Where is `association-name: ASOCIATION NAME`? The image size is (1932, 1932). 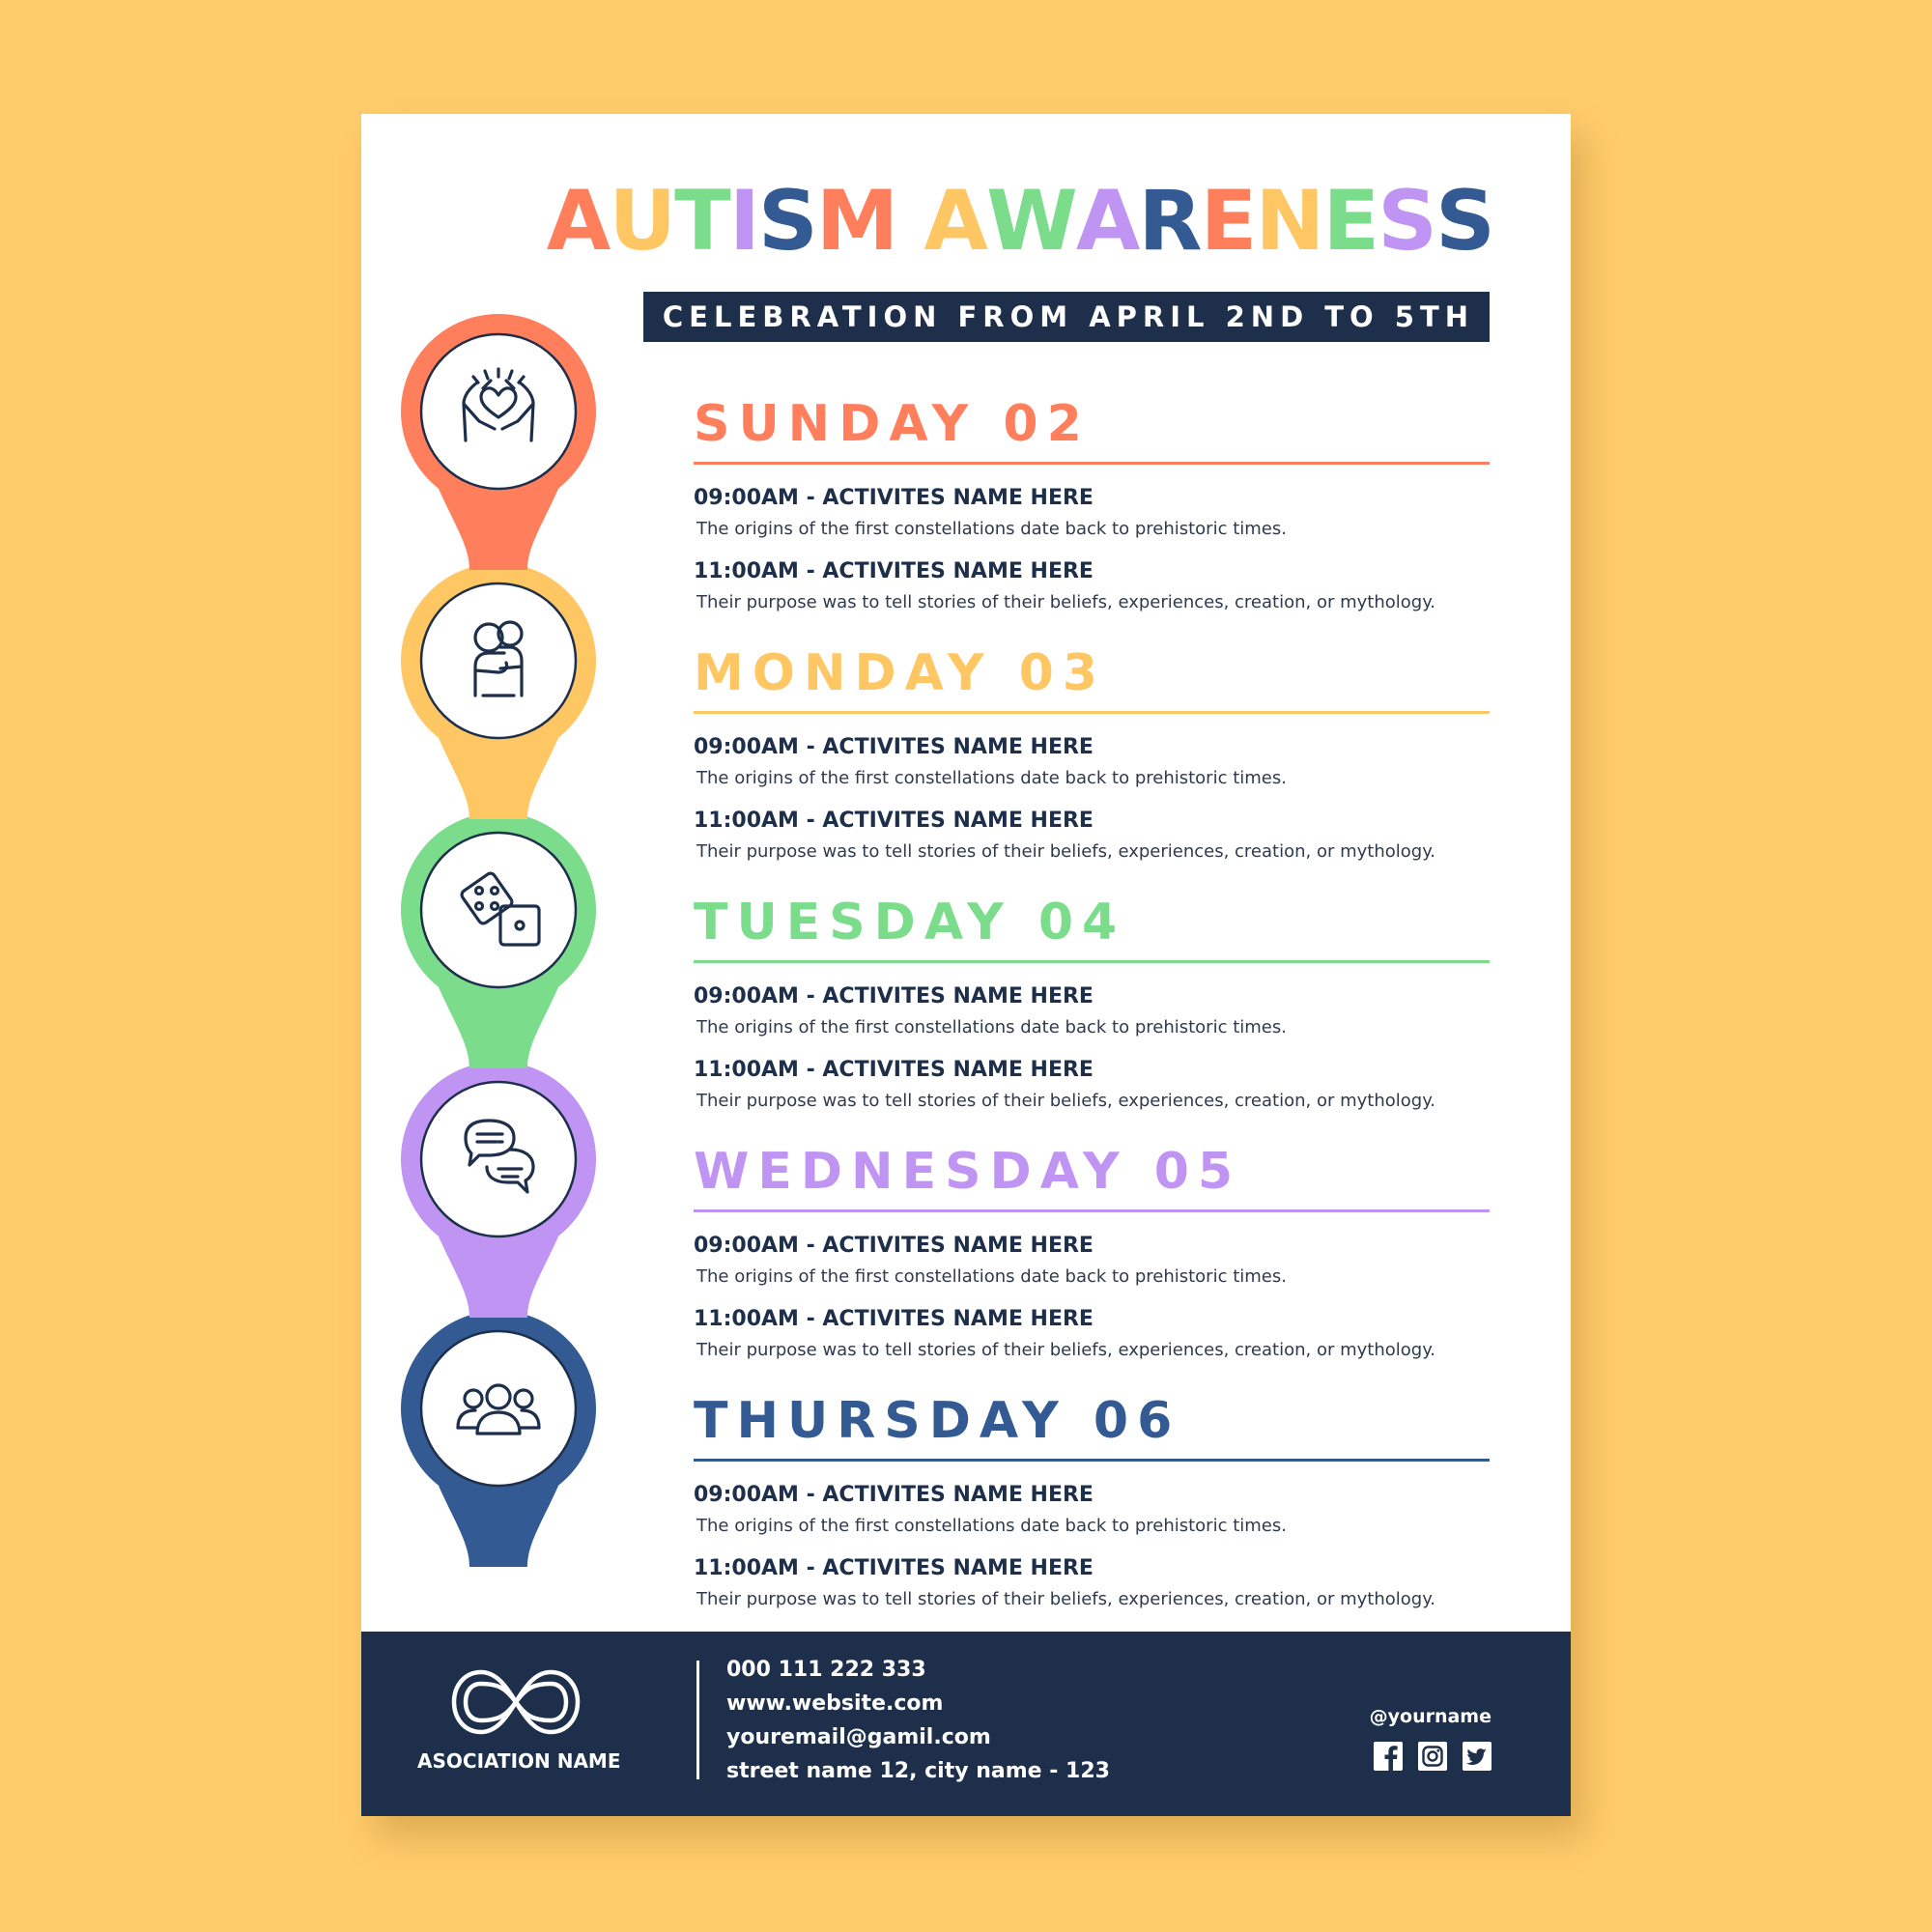 association-name: ASOCIATION NAME is located at coordinates (519, 1761).